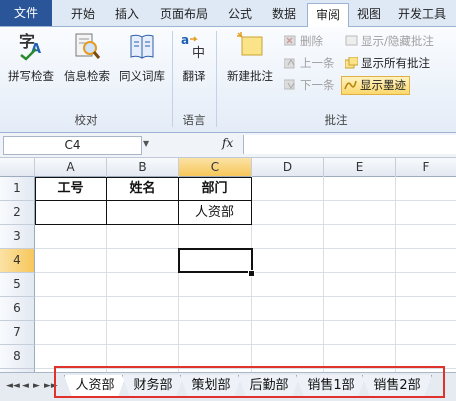 The width and height of the screenshot is (456, 401). I want to click on translate-icon: a 中, so click(193, 47).